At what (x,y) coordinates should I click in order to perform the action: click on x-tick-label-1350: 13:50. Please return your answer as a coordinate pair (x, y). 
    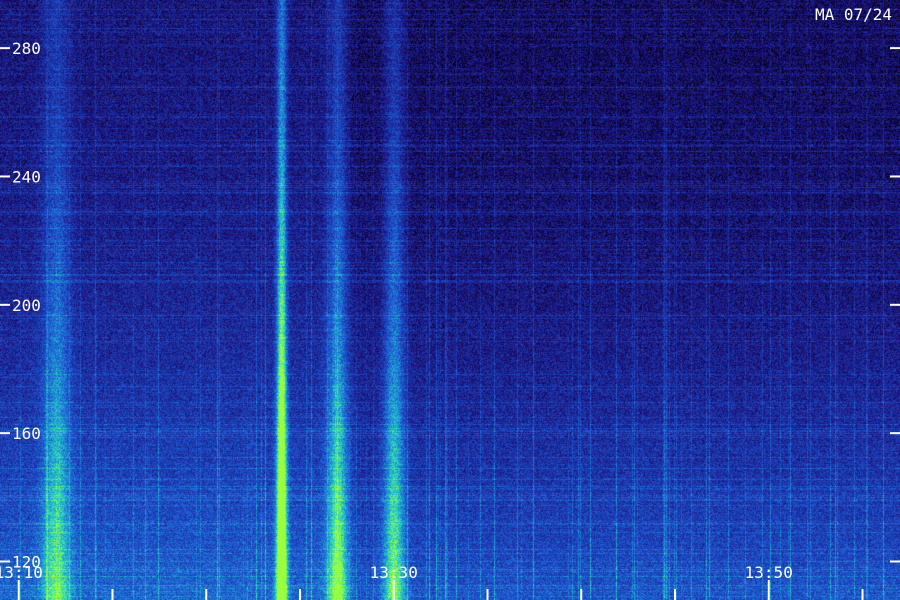
    Looking at the image, I should click on (769, 572).